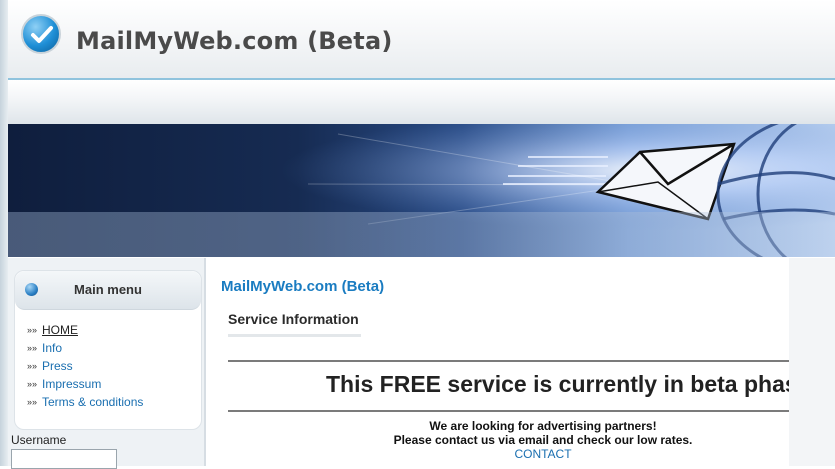  I want to click on menu-item-terms: »» Terms & conditions, so click(85, 402).